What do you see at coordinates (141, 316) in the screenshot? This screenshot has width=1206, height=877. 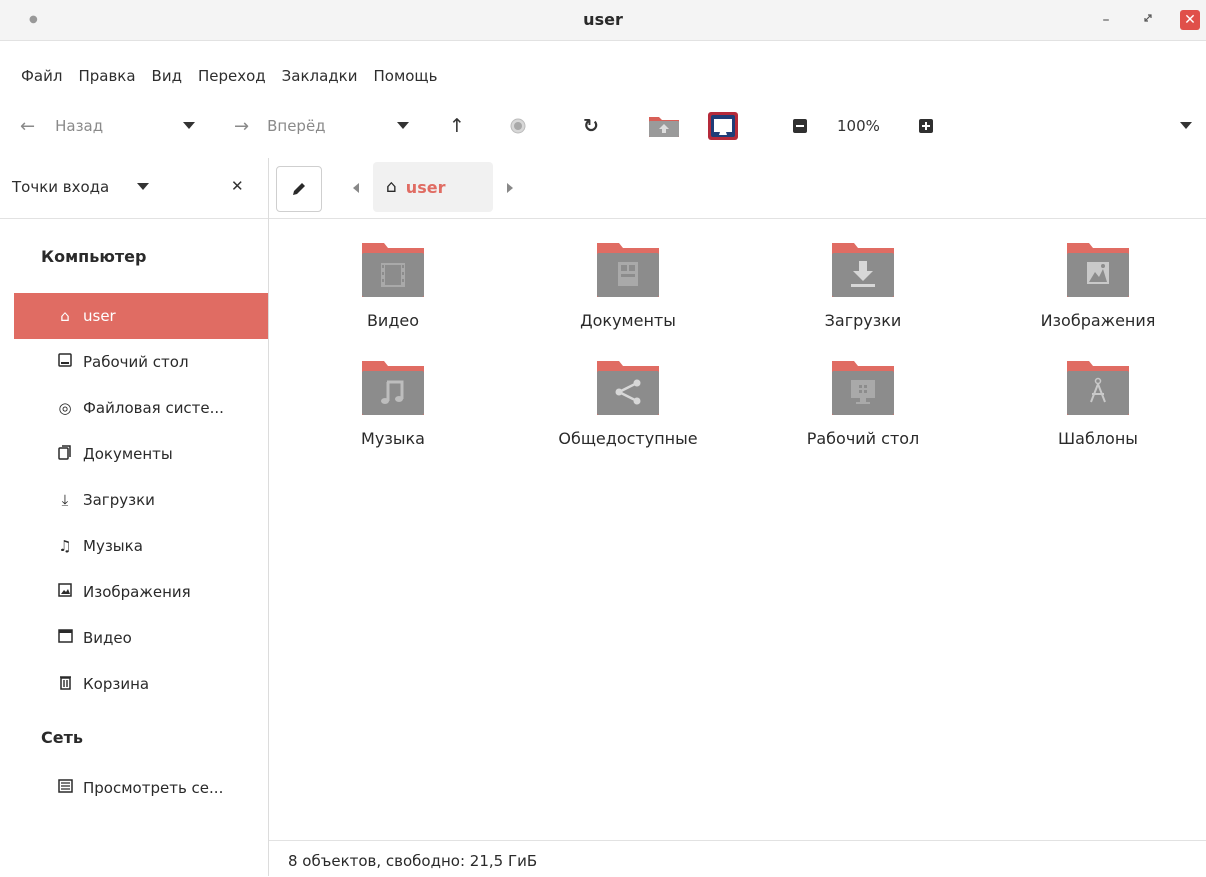 I see `sidebar-item-user: ⌂ user` at bounding box center [141, 316].